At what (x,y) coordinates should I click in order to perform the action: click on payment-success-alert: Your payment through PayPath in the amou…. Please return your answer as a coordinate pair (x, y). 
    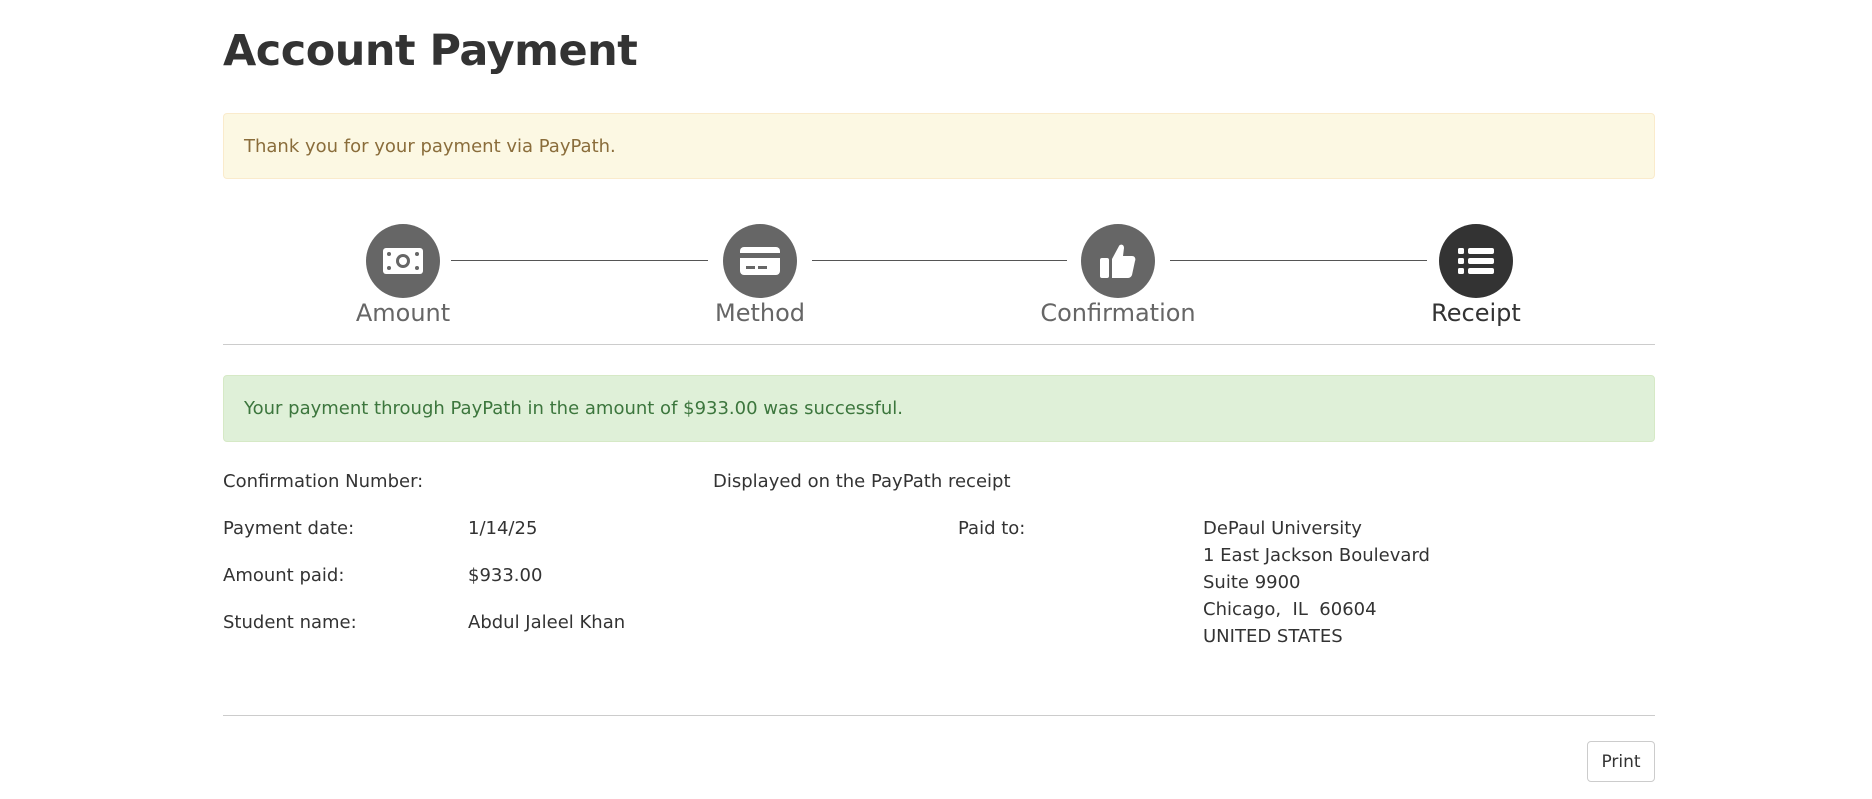
    Looking at the image, I should click on (939, 408).